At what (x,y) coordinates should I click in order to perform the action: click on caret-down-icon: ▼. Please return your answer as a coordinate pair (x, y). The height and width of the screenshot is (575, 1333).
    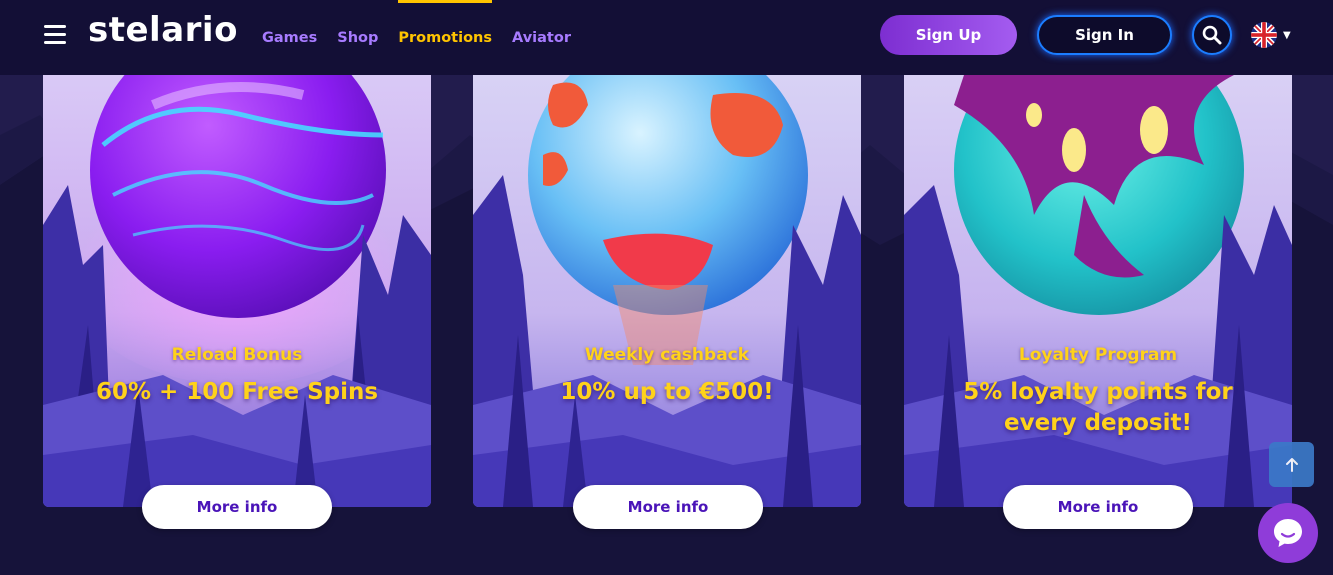
    Looking at the image, I should click on (1287, 35).